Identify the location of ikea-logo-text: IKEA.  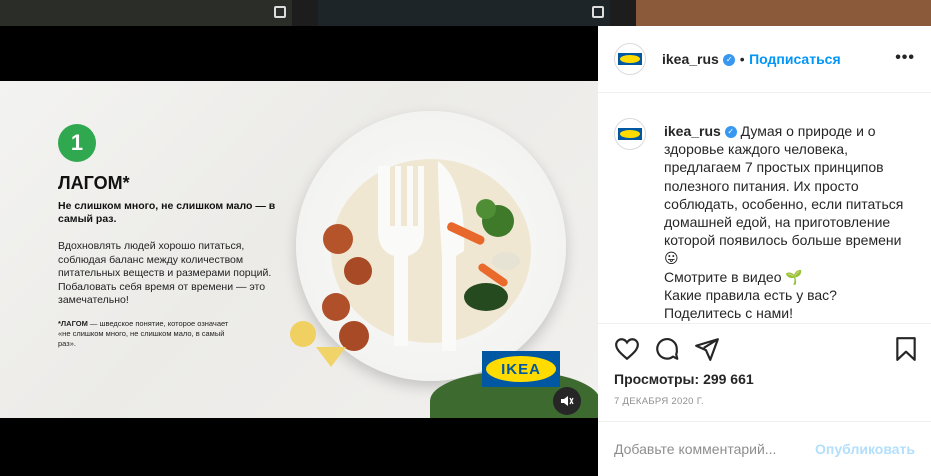
(521, 369).